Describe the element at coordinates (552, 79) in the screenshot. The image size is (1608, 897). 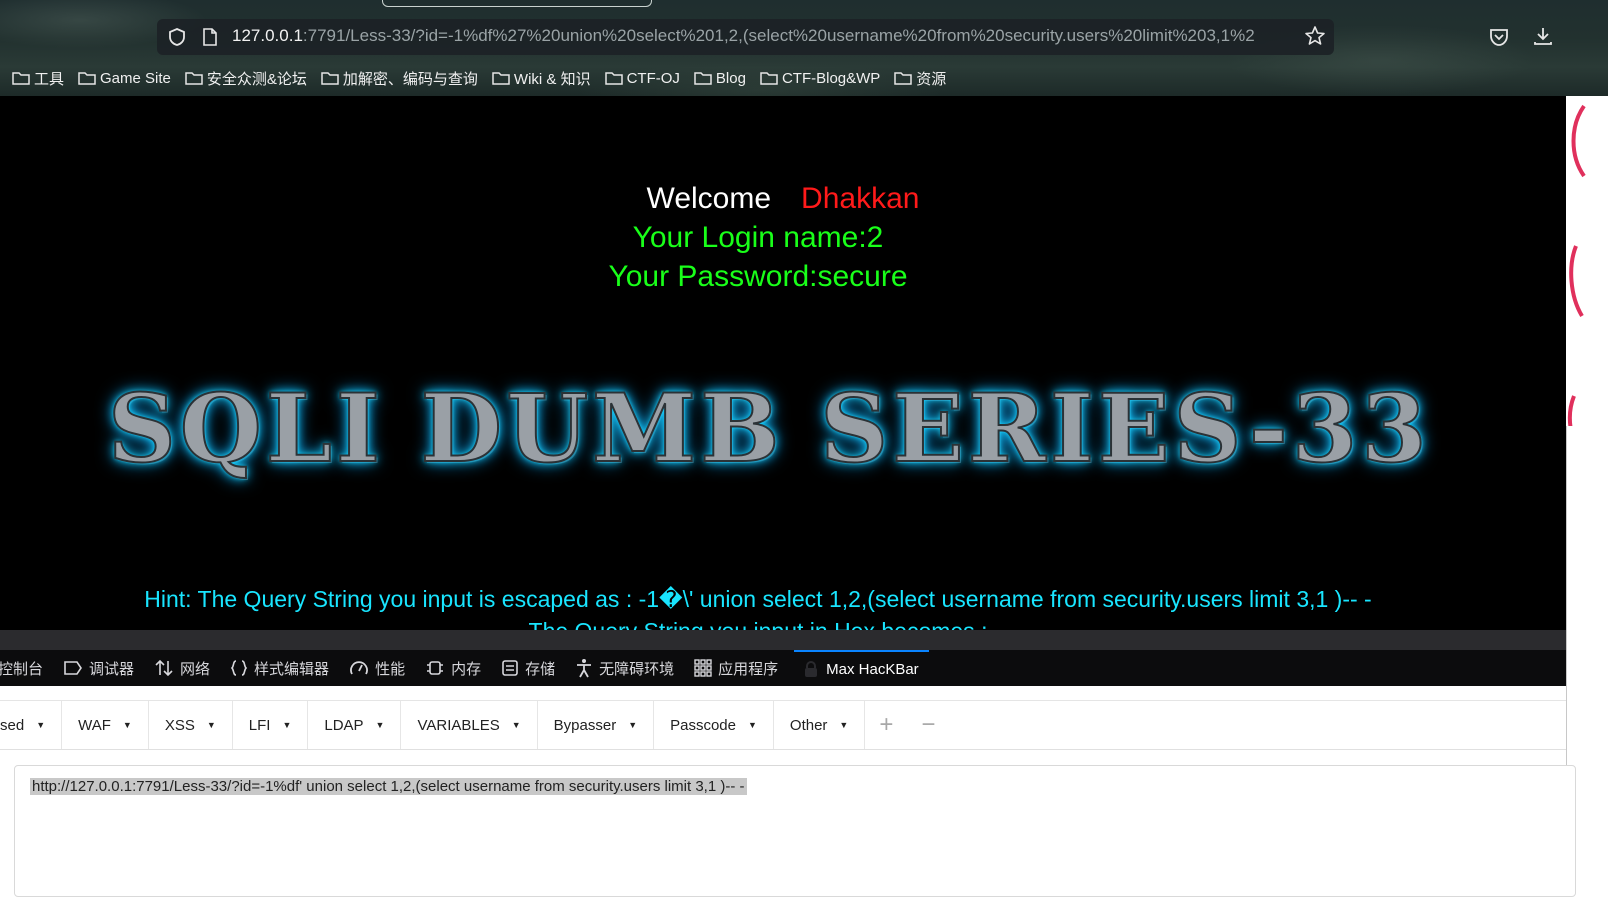
I see `bookmark-label: Wiki & 知识` at that location.